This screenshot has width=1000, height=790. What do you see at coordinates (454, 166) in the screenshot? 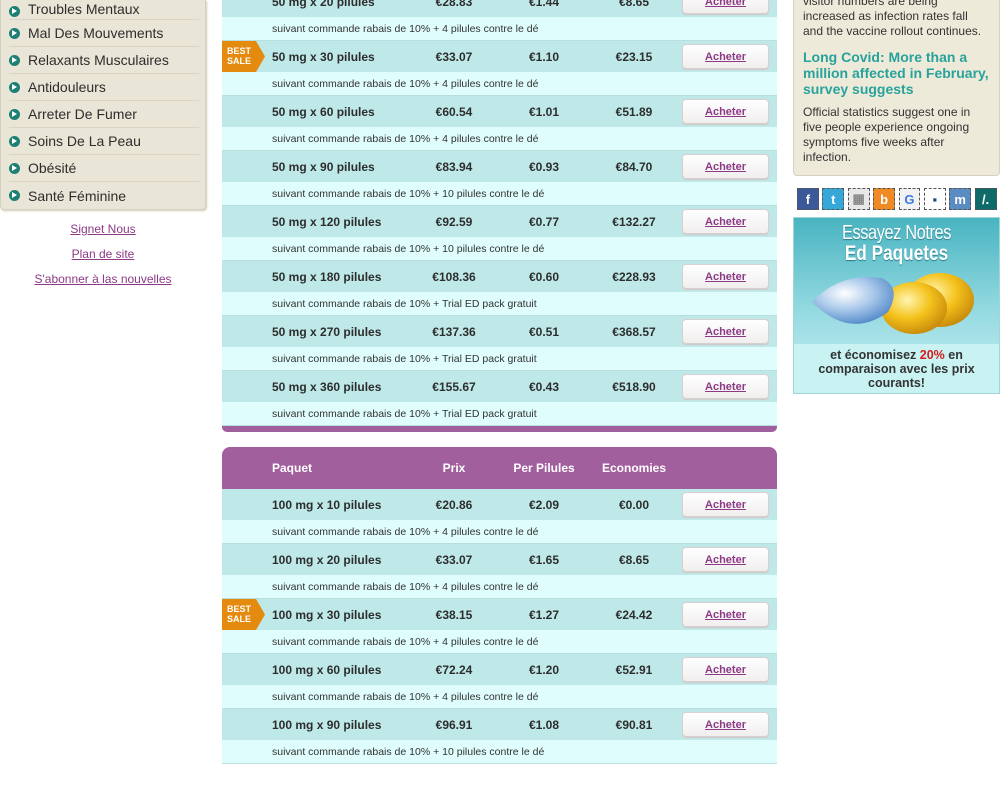
I see `price: €83.94` at bounding box center [454, 166].